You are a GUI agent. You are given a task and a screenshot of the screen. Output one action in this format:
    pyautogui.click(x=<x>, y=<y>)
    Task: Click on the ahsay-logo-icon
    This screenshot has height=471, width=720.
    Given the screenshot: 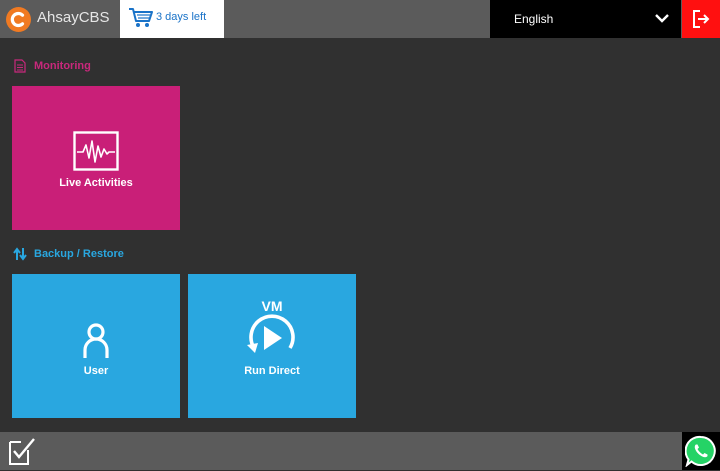 What is the action you would take?
    pyautogui.click(x=18, y=19)
    